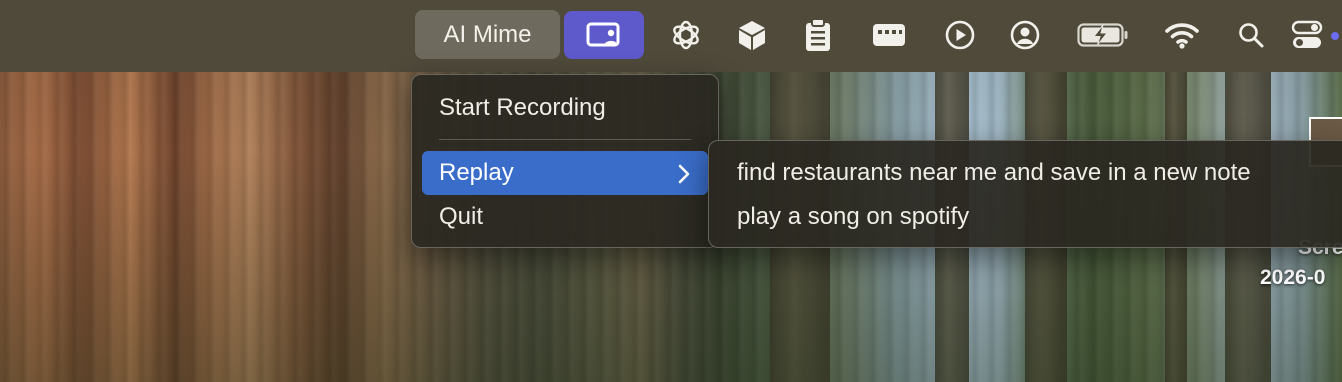  Describe the element at coordinates (684, 177) in the screenshot. I see `chevron-right-icon` at that location.